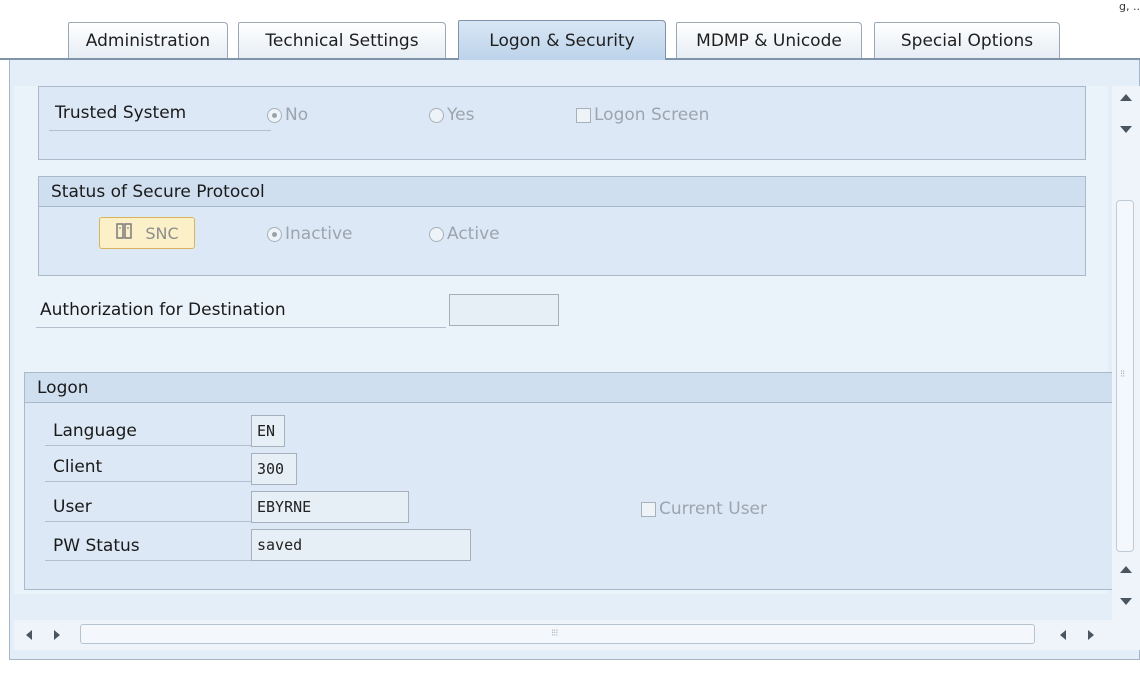 Image resolution: width=1140 pixels, height=673 pixels. I want to click on radio-label: Active, so click(473, 234).